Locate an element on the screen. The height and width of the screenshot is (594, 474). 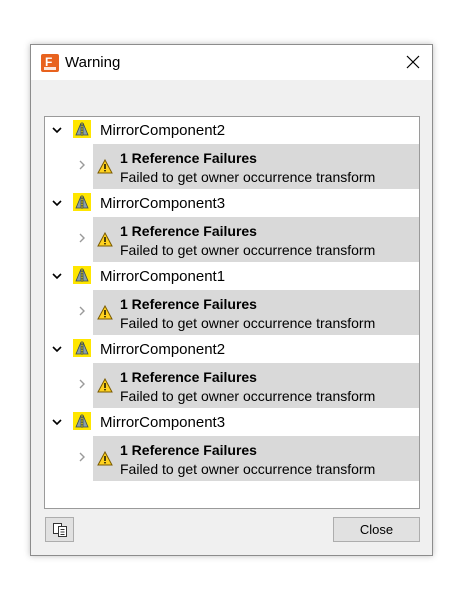
fusion-app-icon: F is located at coordinates (50, 63).